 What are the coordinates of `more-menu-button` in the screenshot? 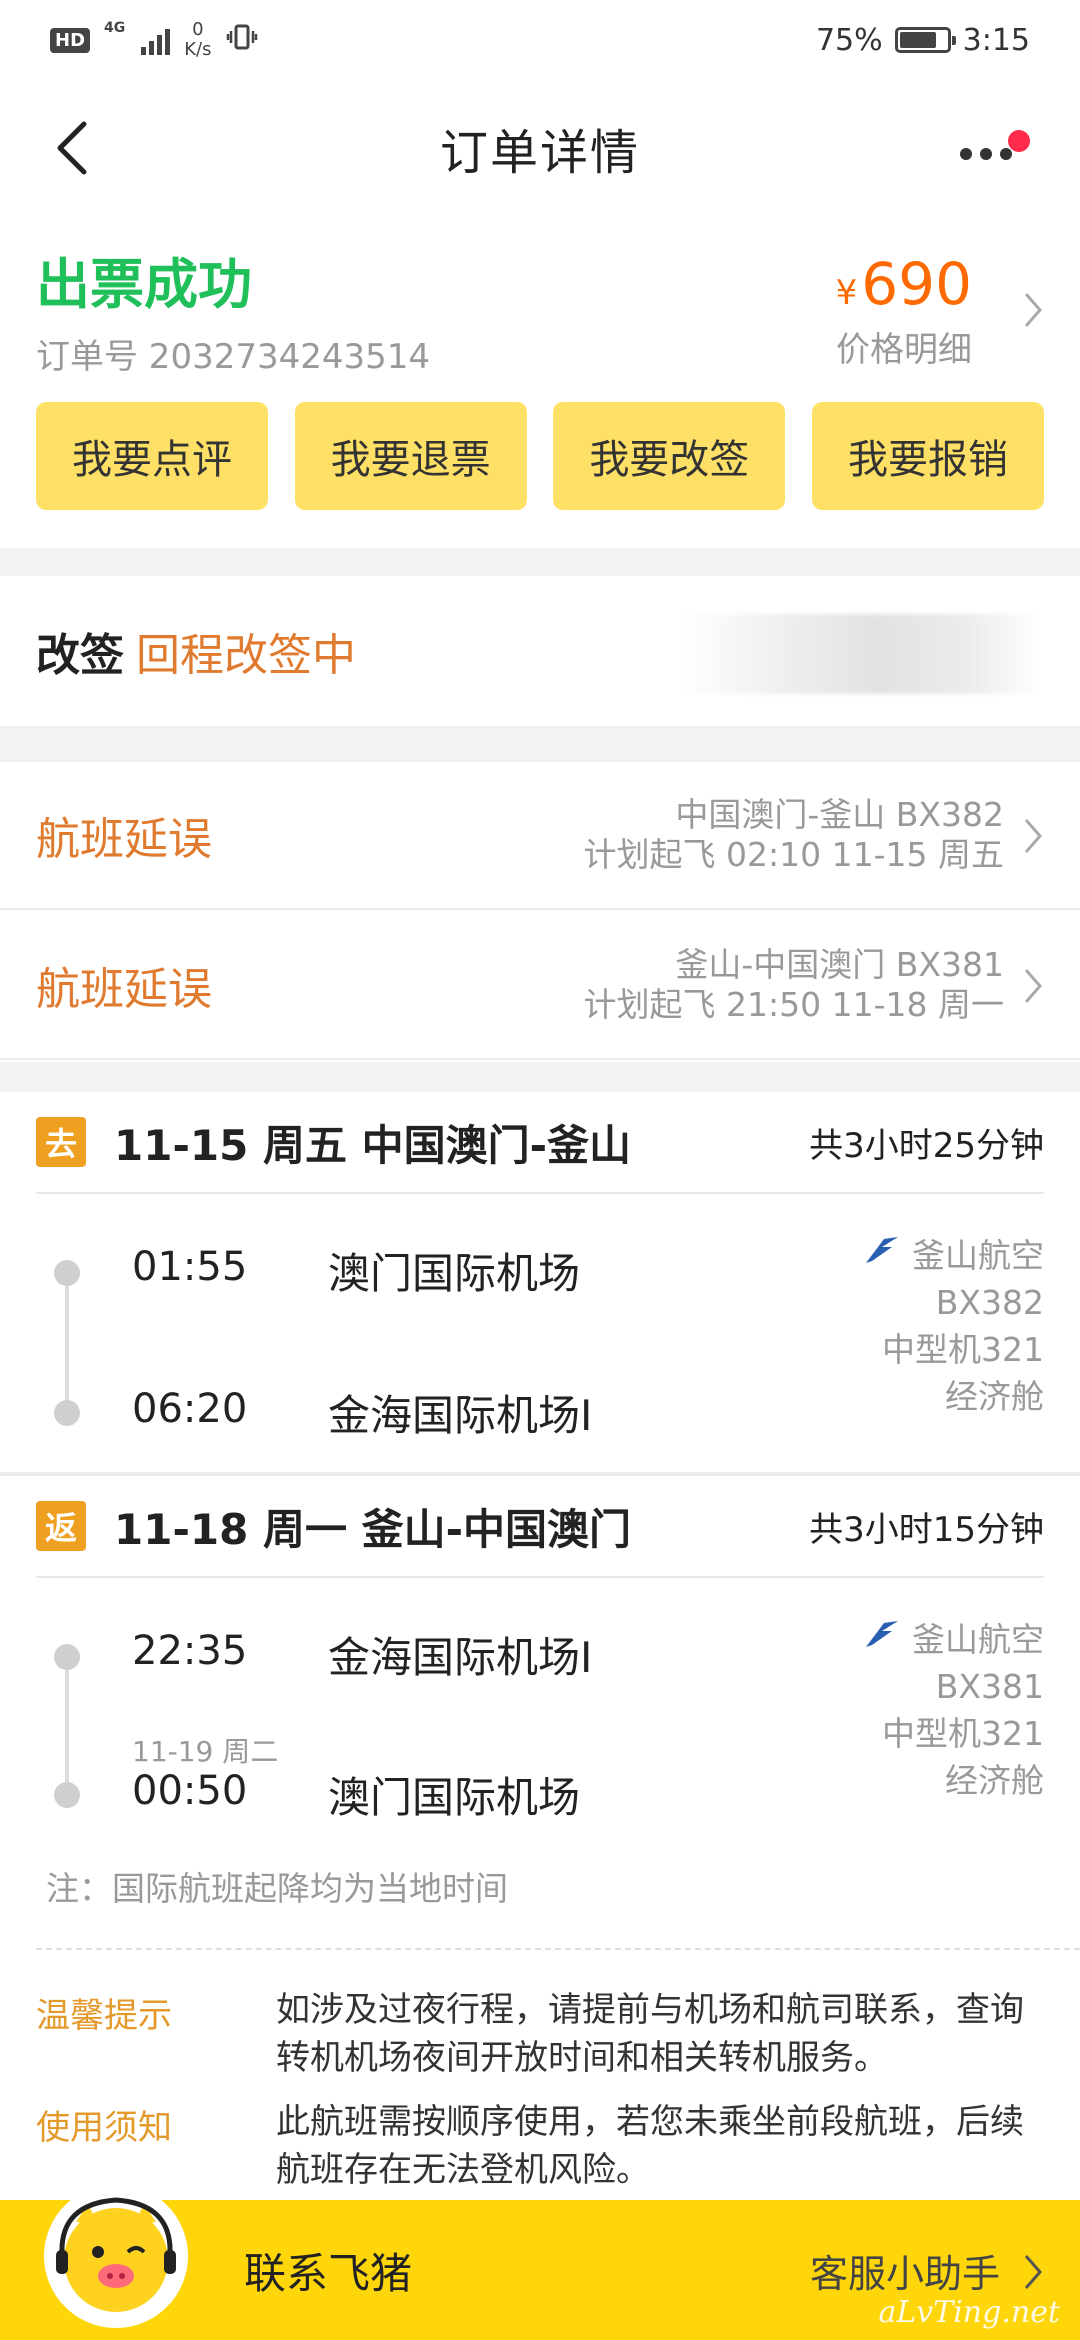 It's located at (995, 150).